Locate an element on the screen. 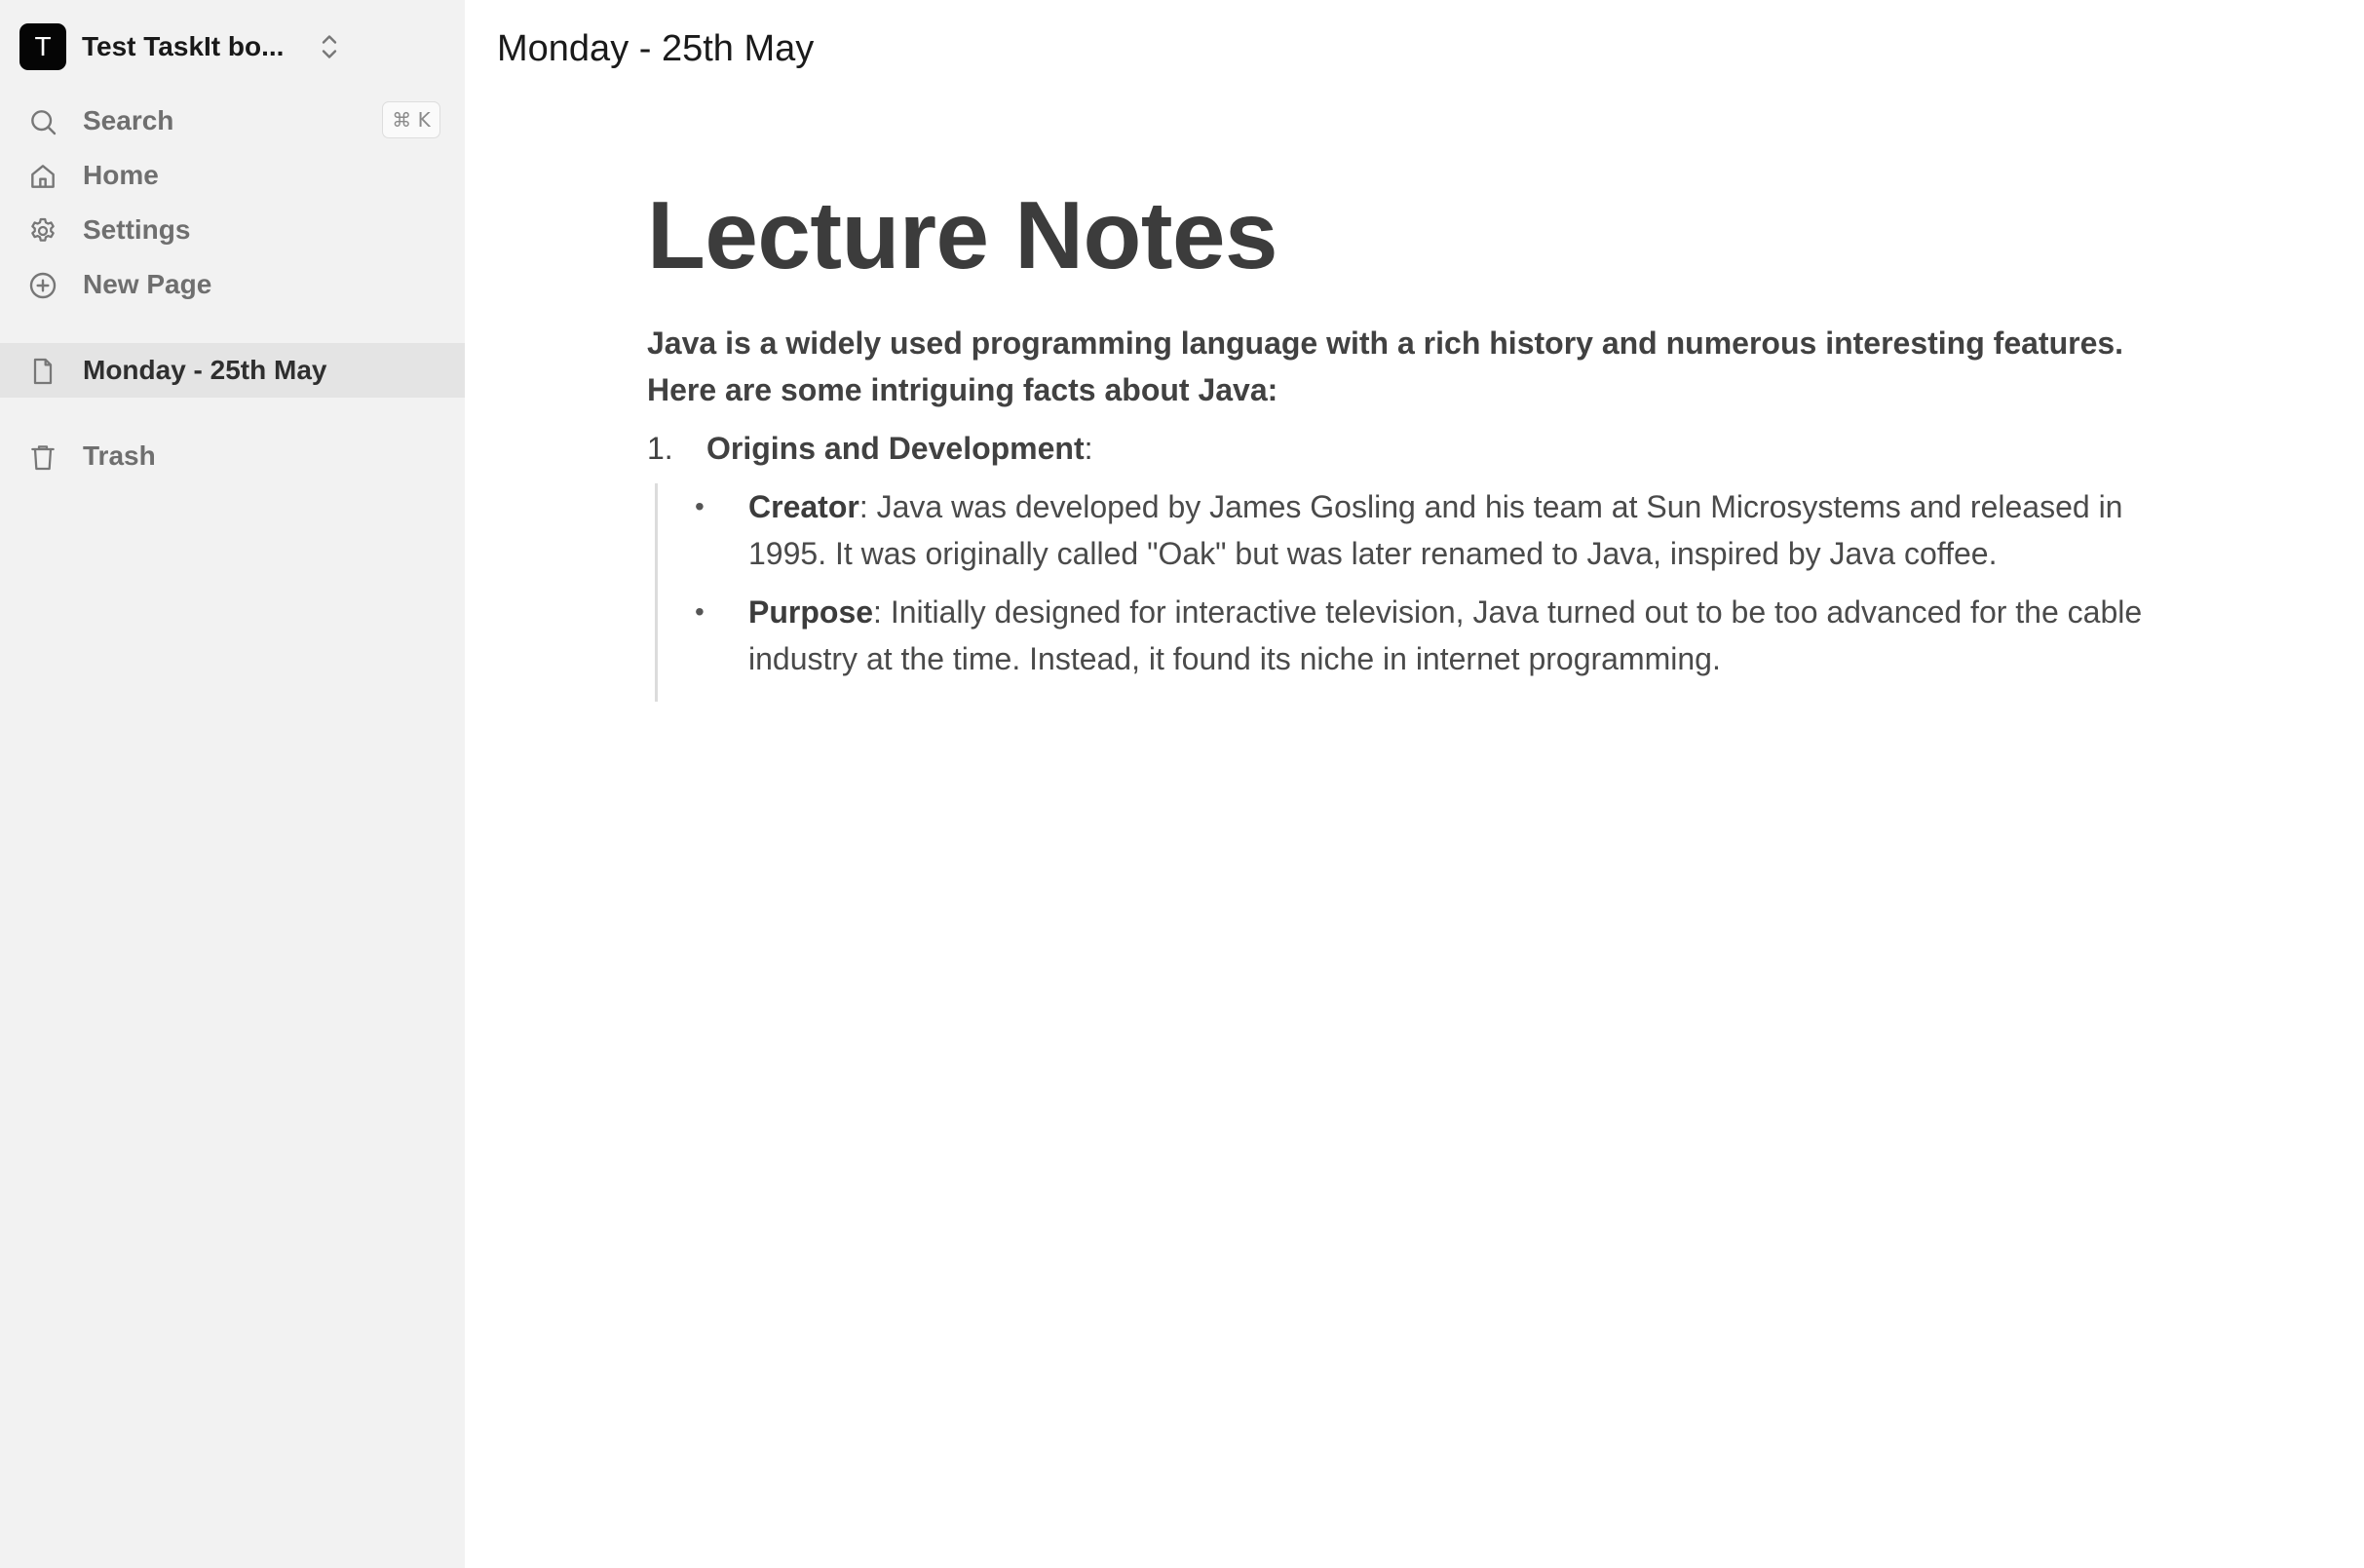  sidebar-item-label: Monday - 25th May is located at coordinates (205, 370).